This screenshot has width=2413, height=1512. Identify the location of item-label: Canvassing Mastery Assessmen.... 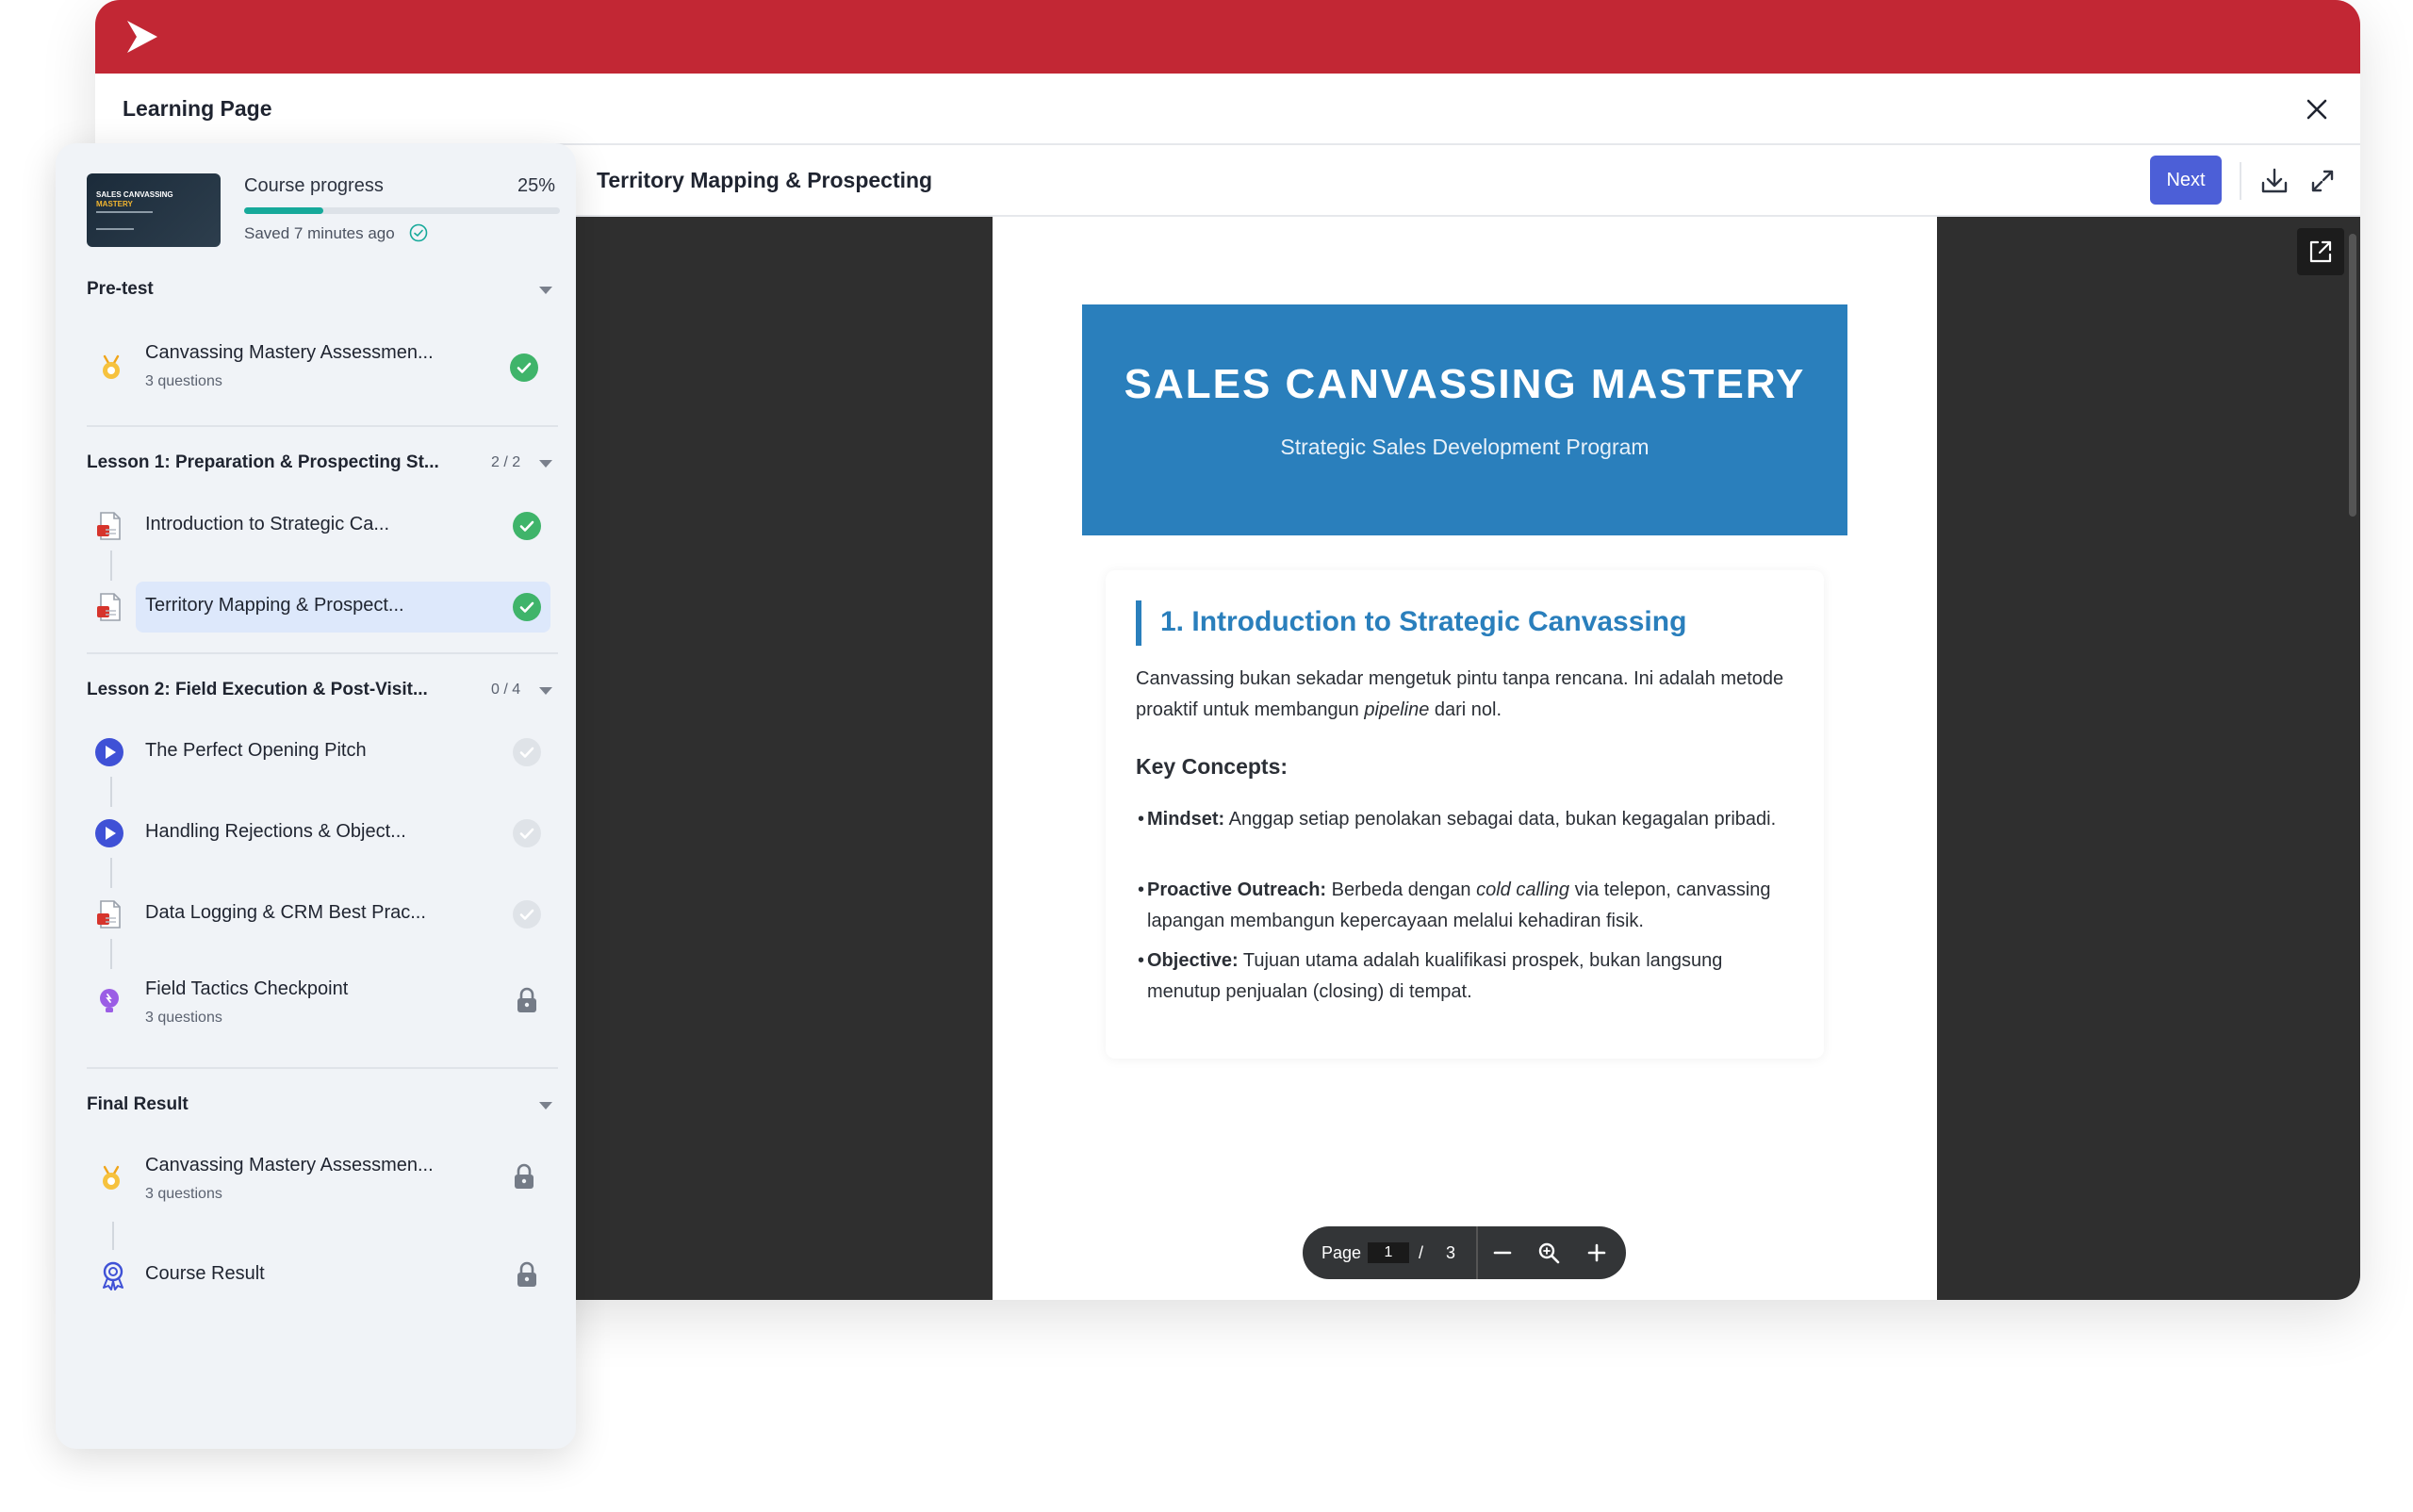
(289, 352).